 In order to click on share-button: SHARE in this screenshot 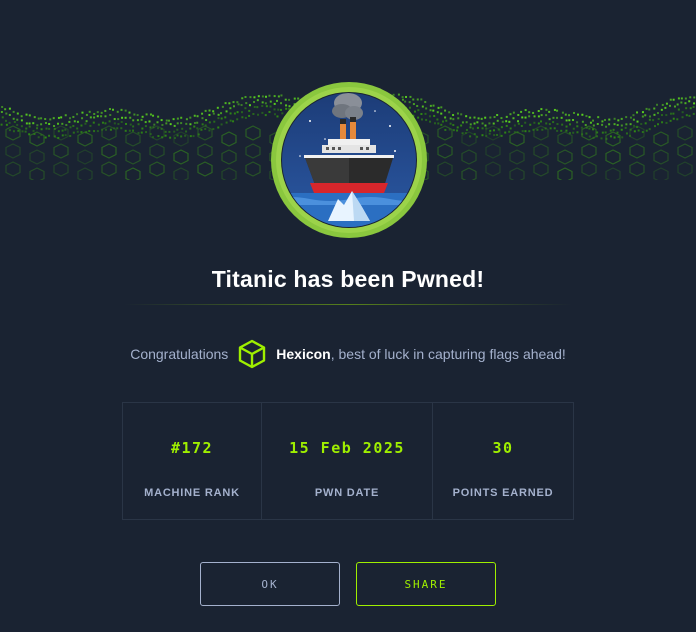, I will do `click(426, 584)`.